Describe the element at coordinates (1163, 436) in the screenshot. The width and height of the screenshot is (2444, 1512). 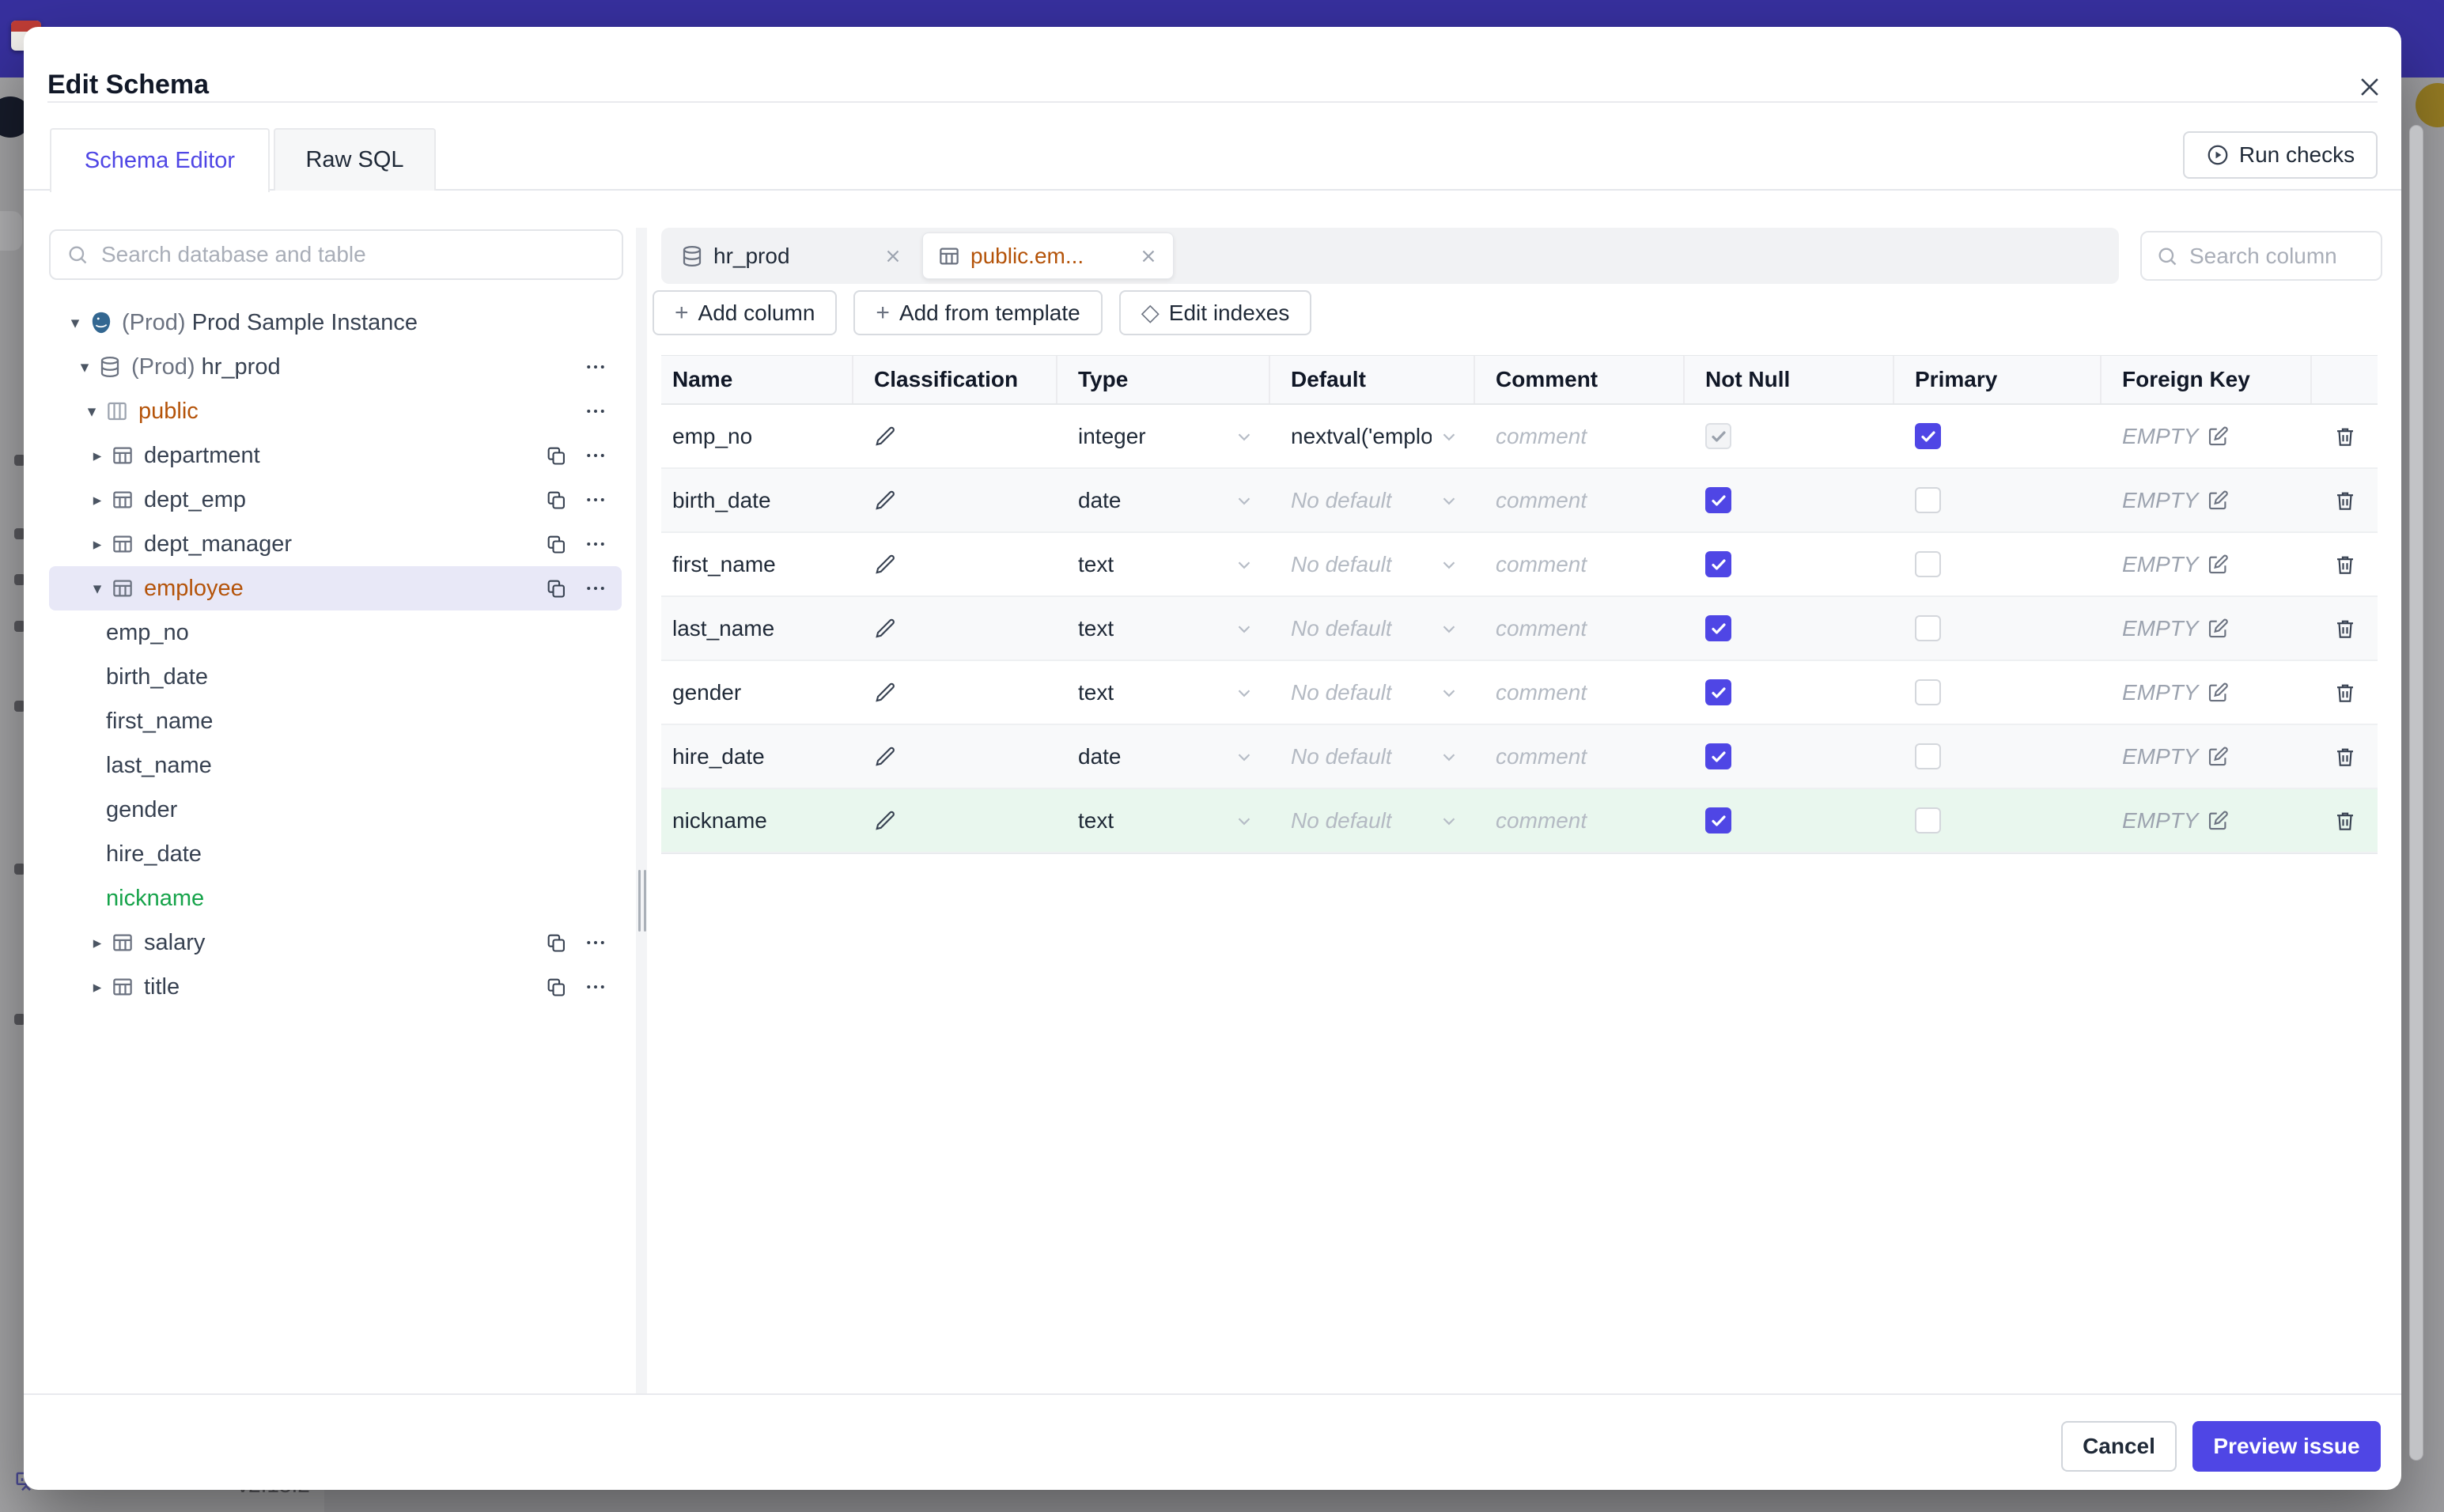
I see `cell-type: integer` at that location.